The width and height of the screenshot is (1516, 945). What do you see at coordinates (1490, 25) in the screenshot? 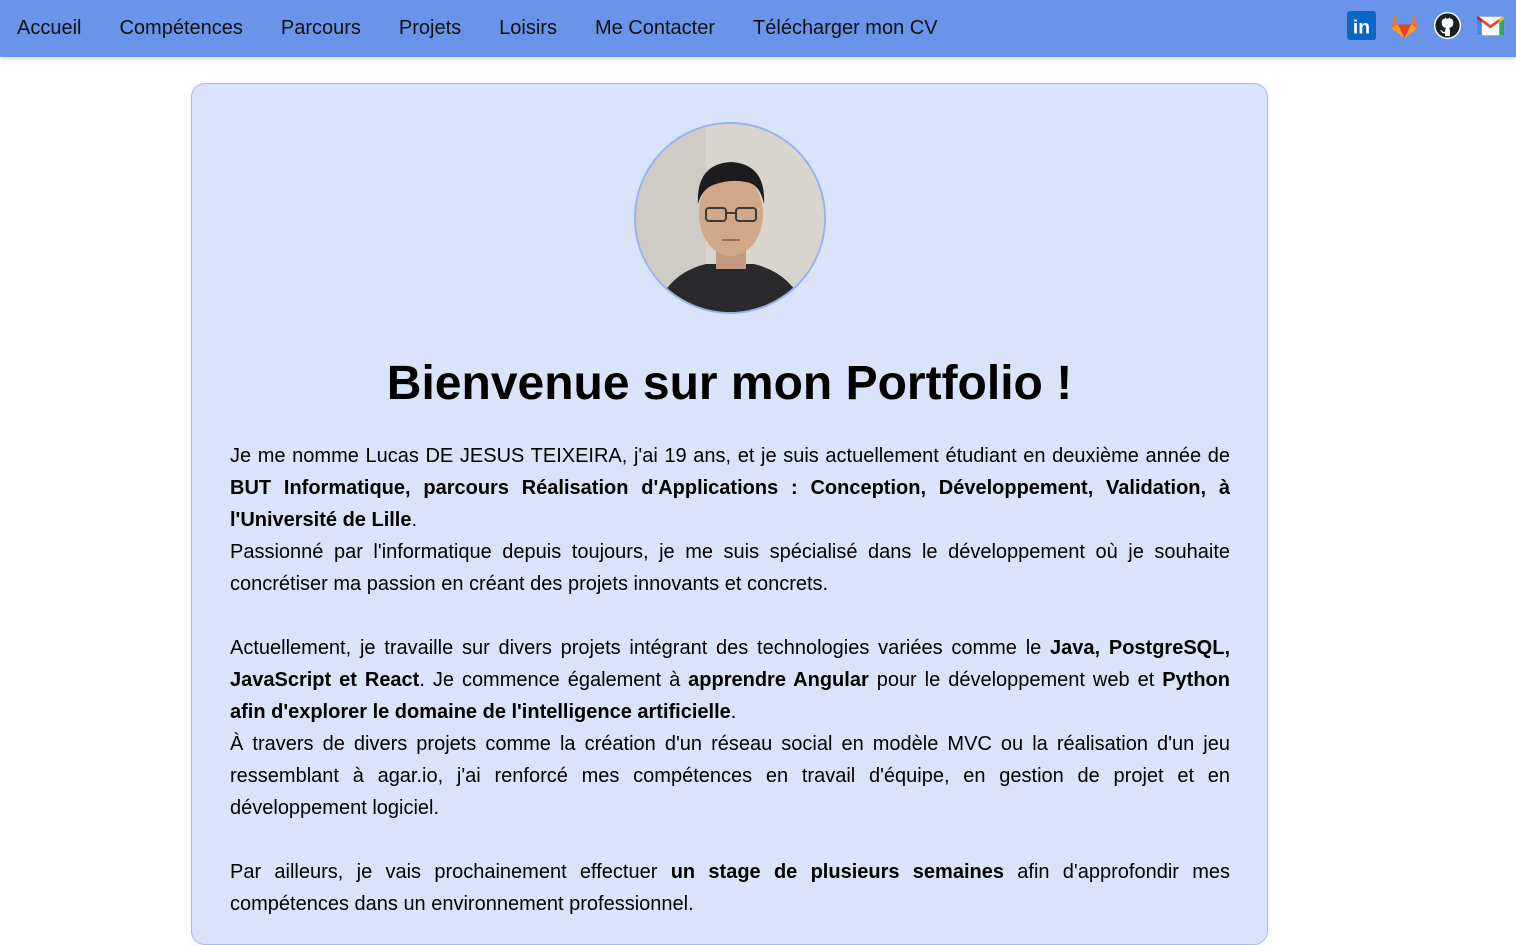
I see `gmail-icon` at bounding box center [1490, 25].